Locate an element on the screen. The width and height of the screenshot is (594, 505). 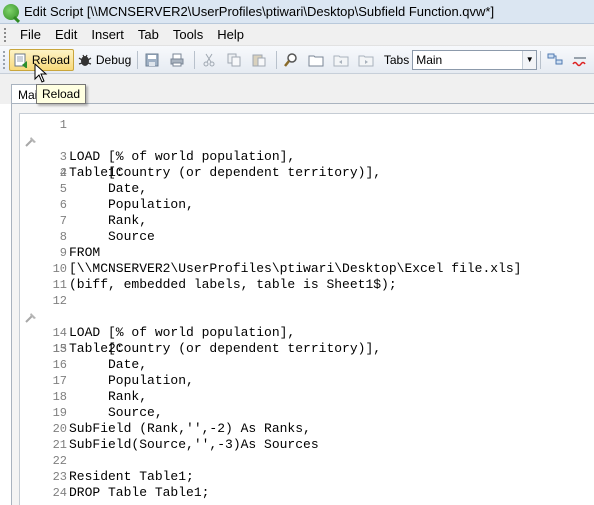
cut-button is located at coordinates (210, 60).